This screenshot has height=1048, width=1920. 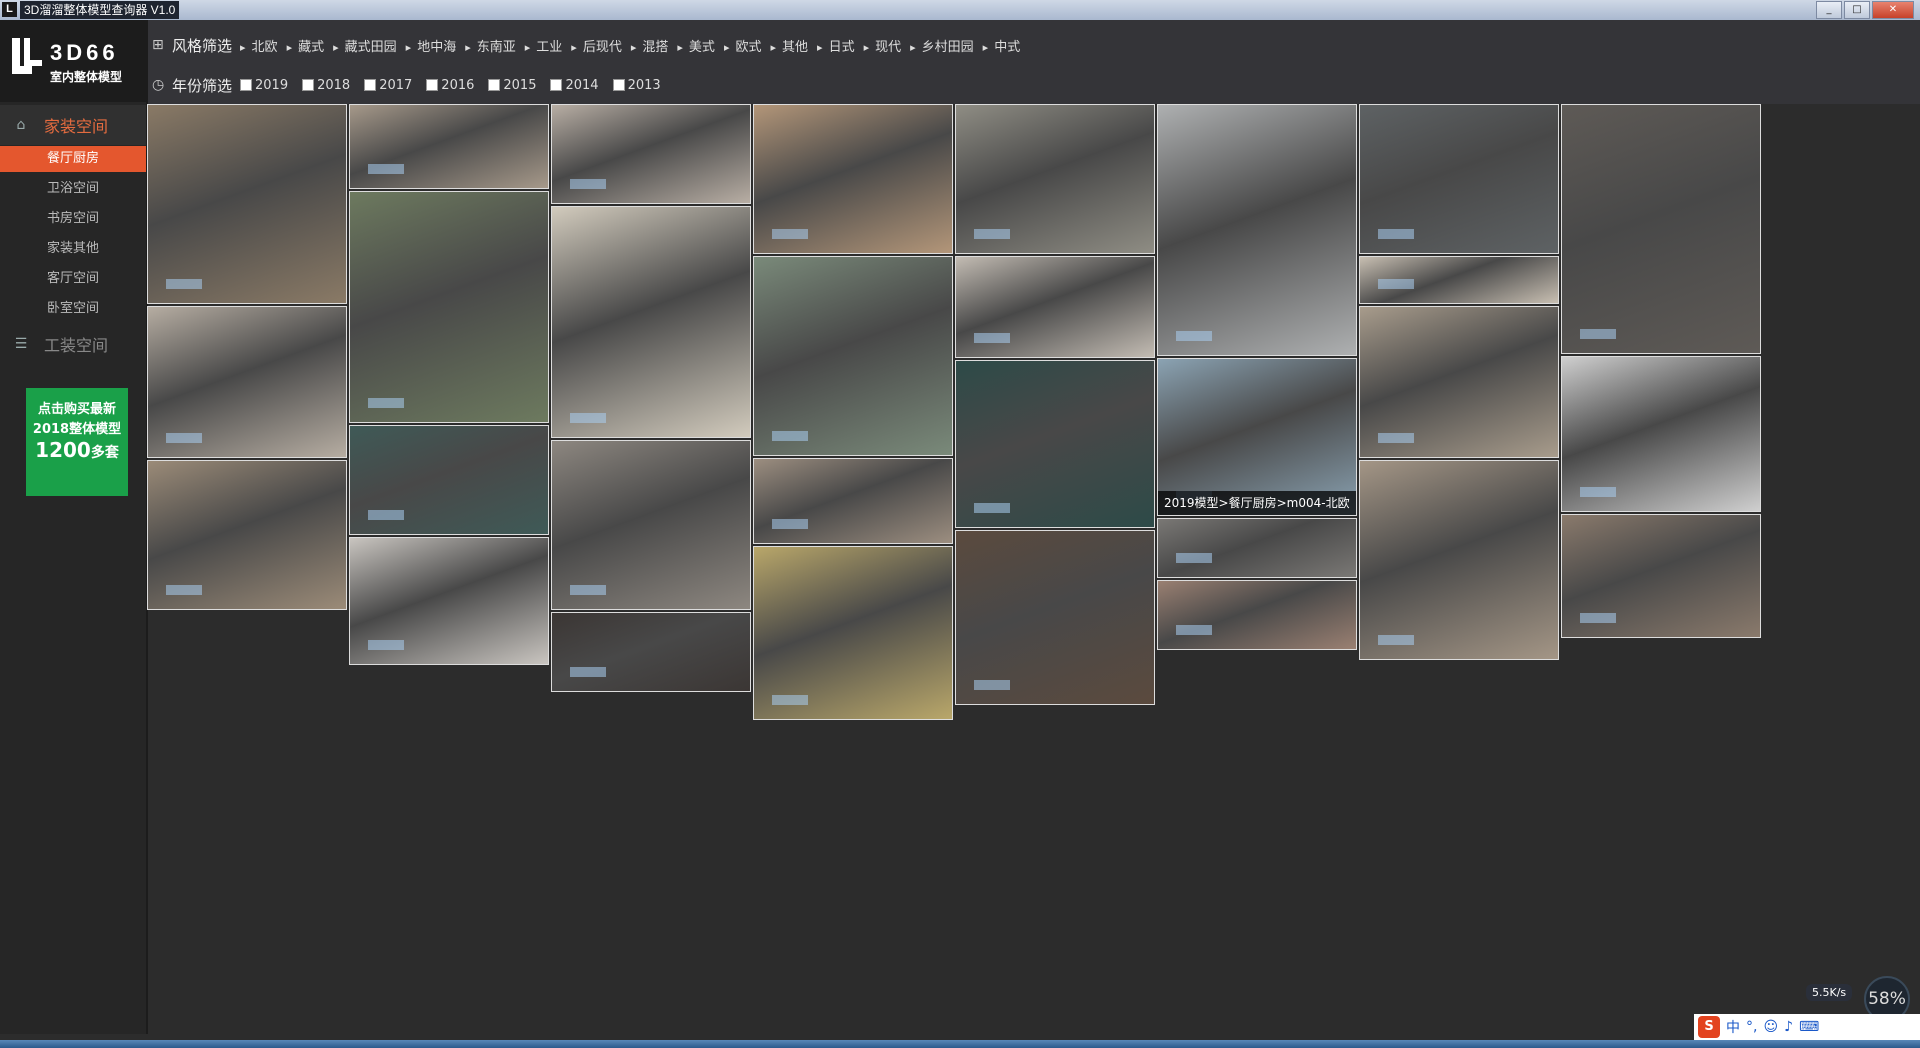 What do you see at coordinates (158, 45) in the screenshot?
I see `grid-icon: ⊞` at bounding box center [158, 45].